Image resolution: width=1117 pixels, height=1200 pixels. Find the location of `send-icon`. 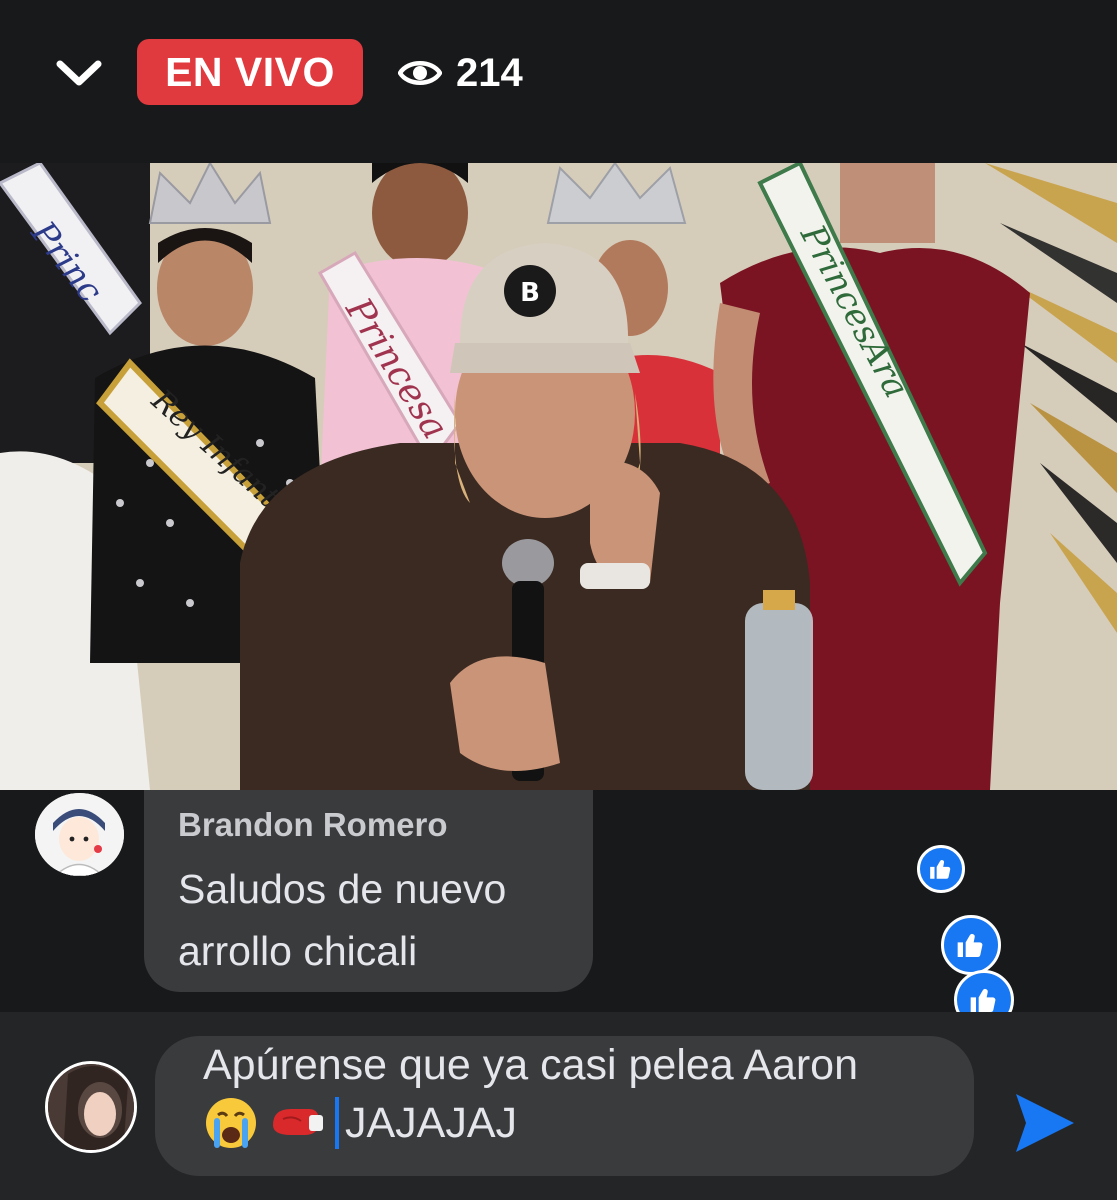

send-icon is located at coordinates (1044, 1123).